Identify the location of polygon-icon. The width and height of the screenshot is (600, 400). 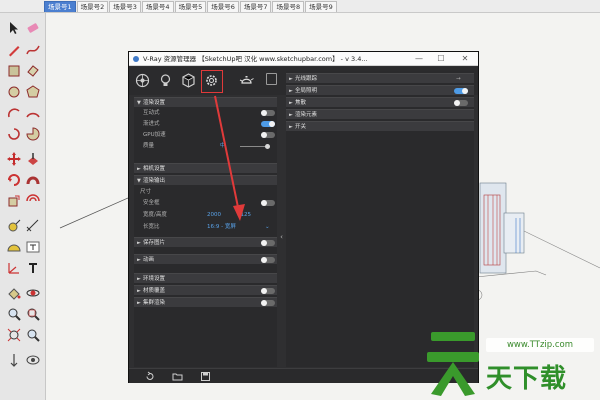
(33, 92).